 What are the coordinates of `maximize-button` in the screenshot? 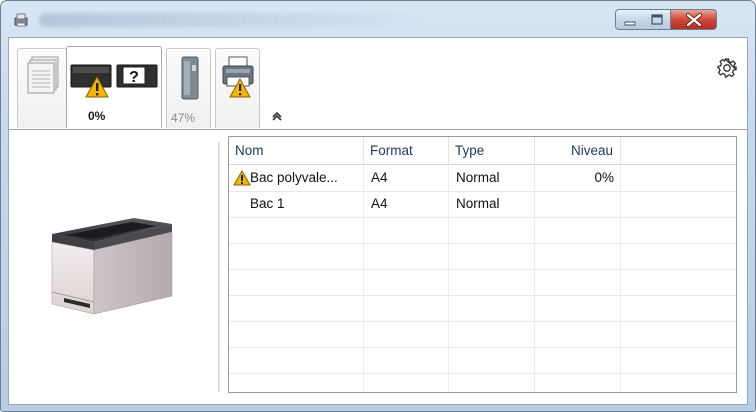 It's located at (657, 19).